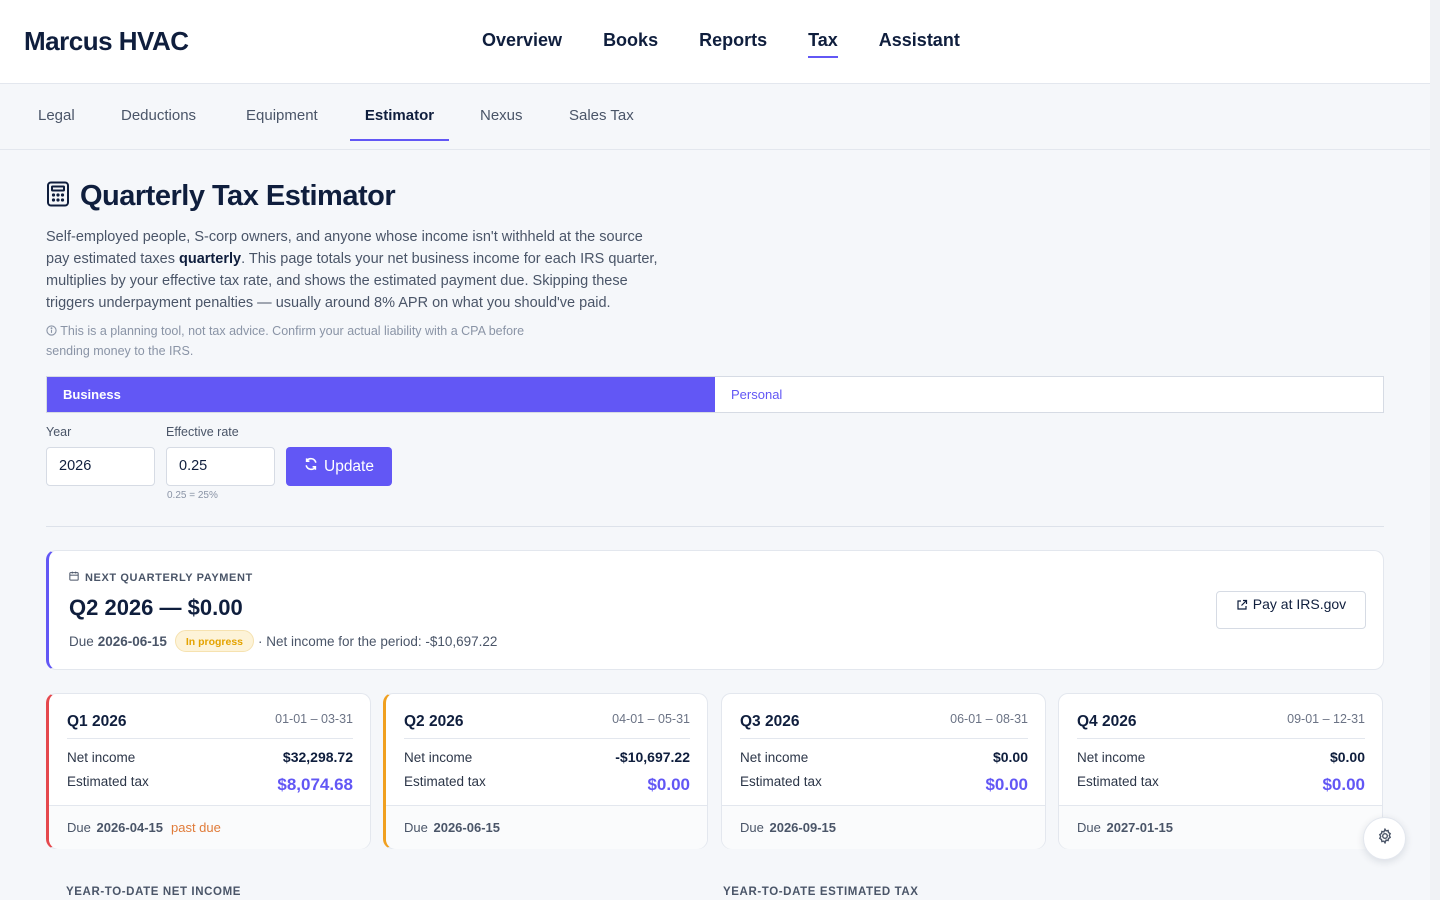 Image resolution: width=1440 pixels, height=900 pixels. What do you see at coordinates (195, 827) in the screenshot?
I see `past-due-flag: past due` at bounding box center [195, 827].